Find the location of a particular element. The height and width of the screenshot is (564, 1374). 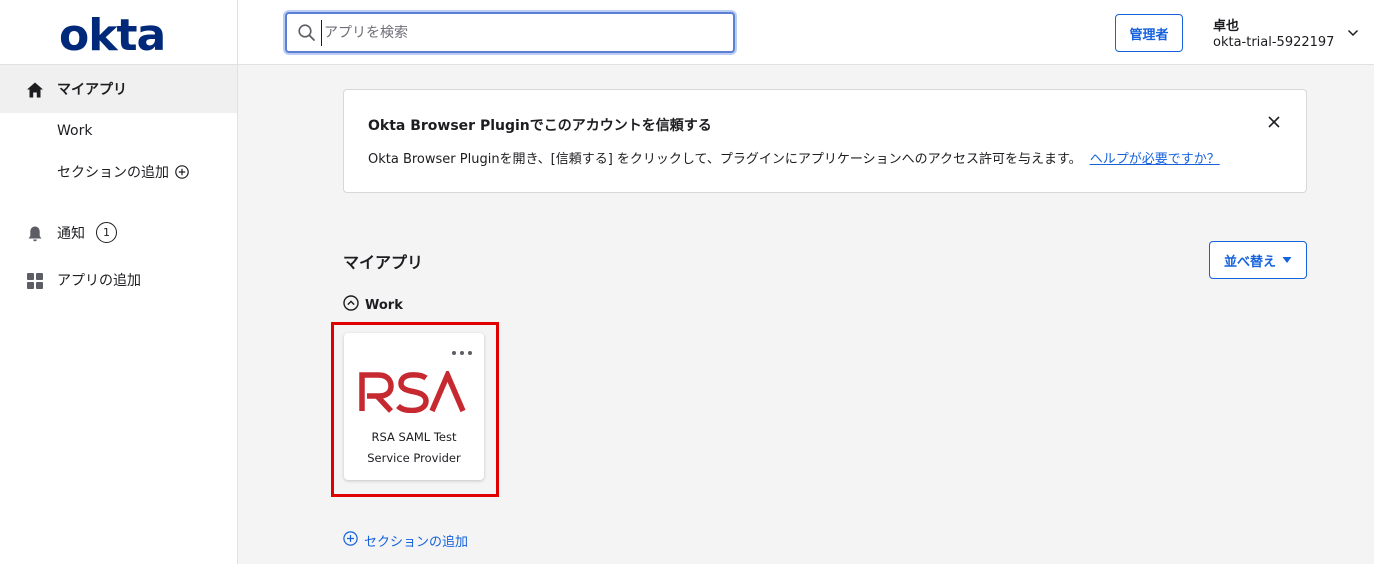

notification-count-badge: 1 is located at coordinates (106, 232).